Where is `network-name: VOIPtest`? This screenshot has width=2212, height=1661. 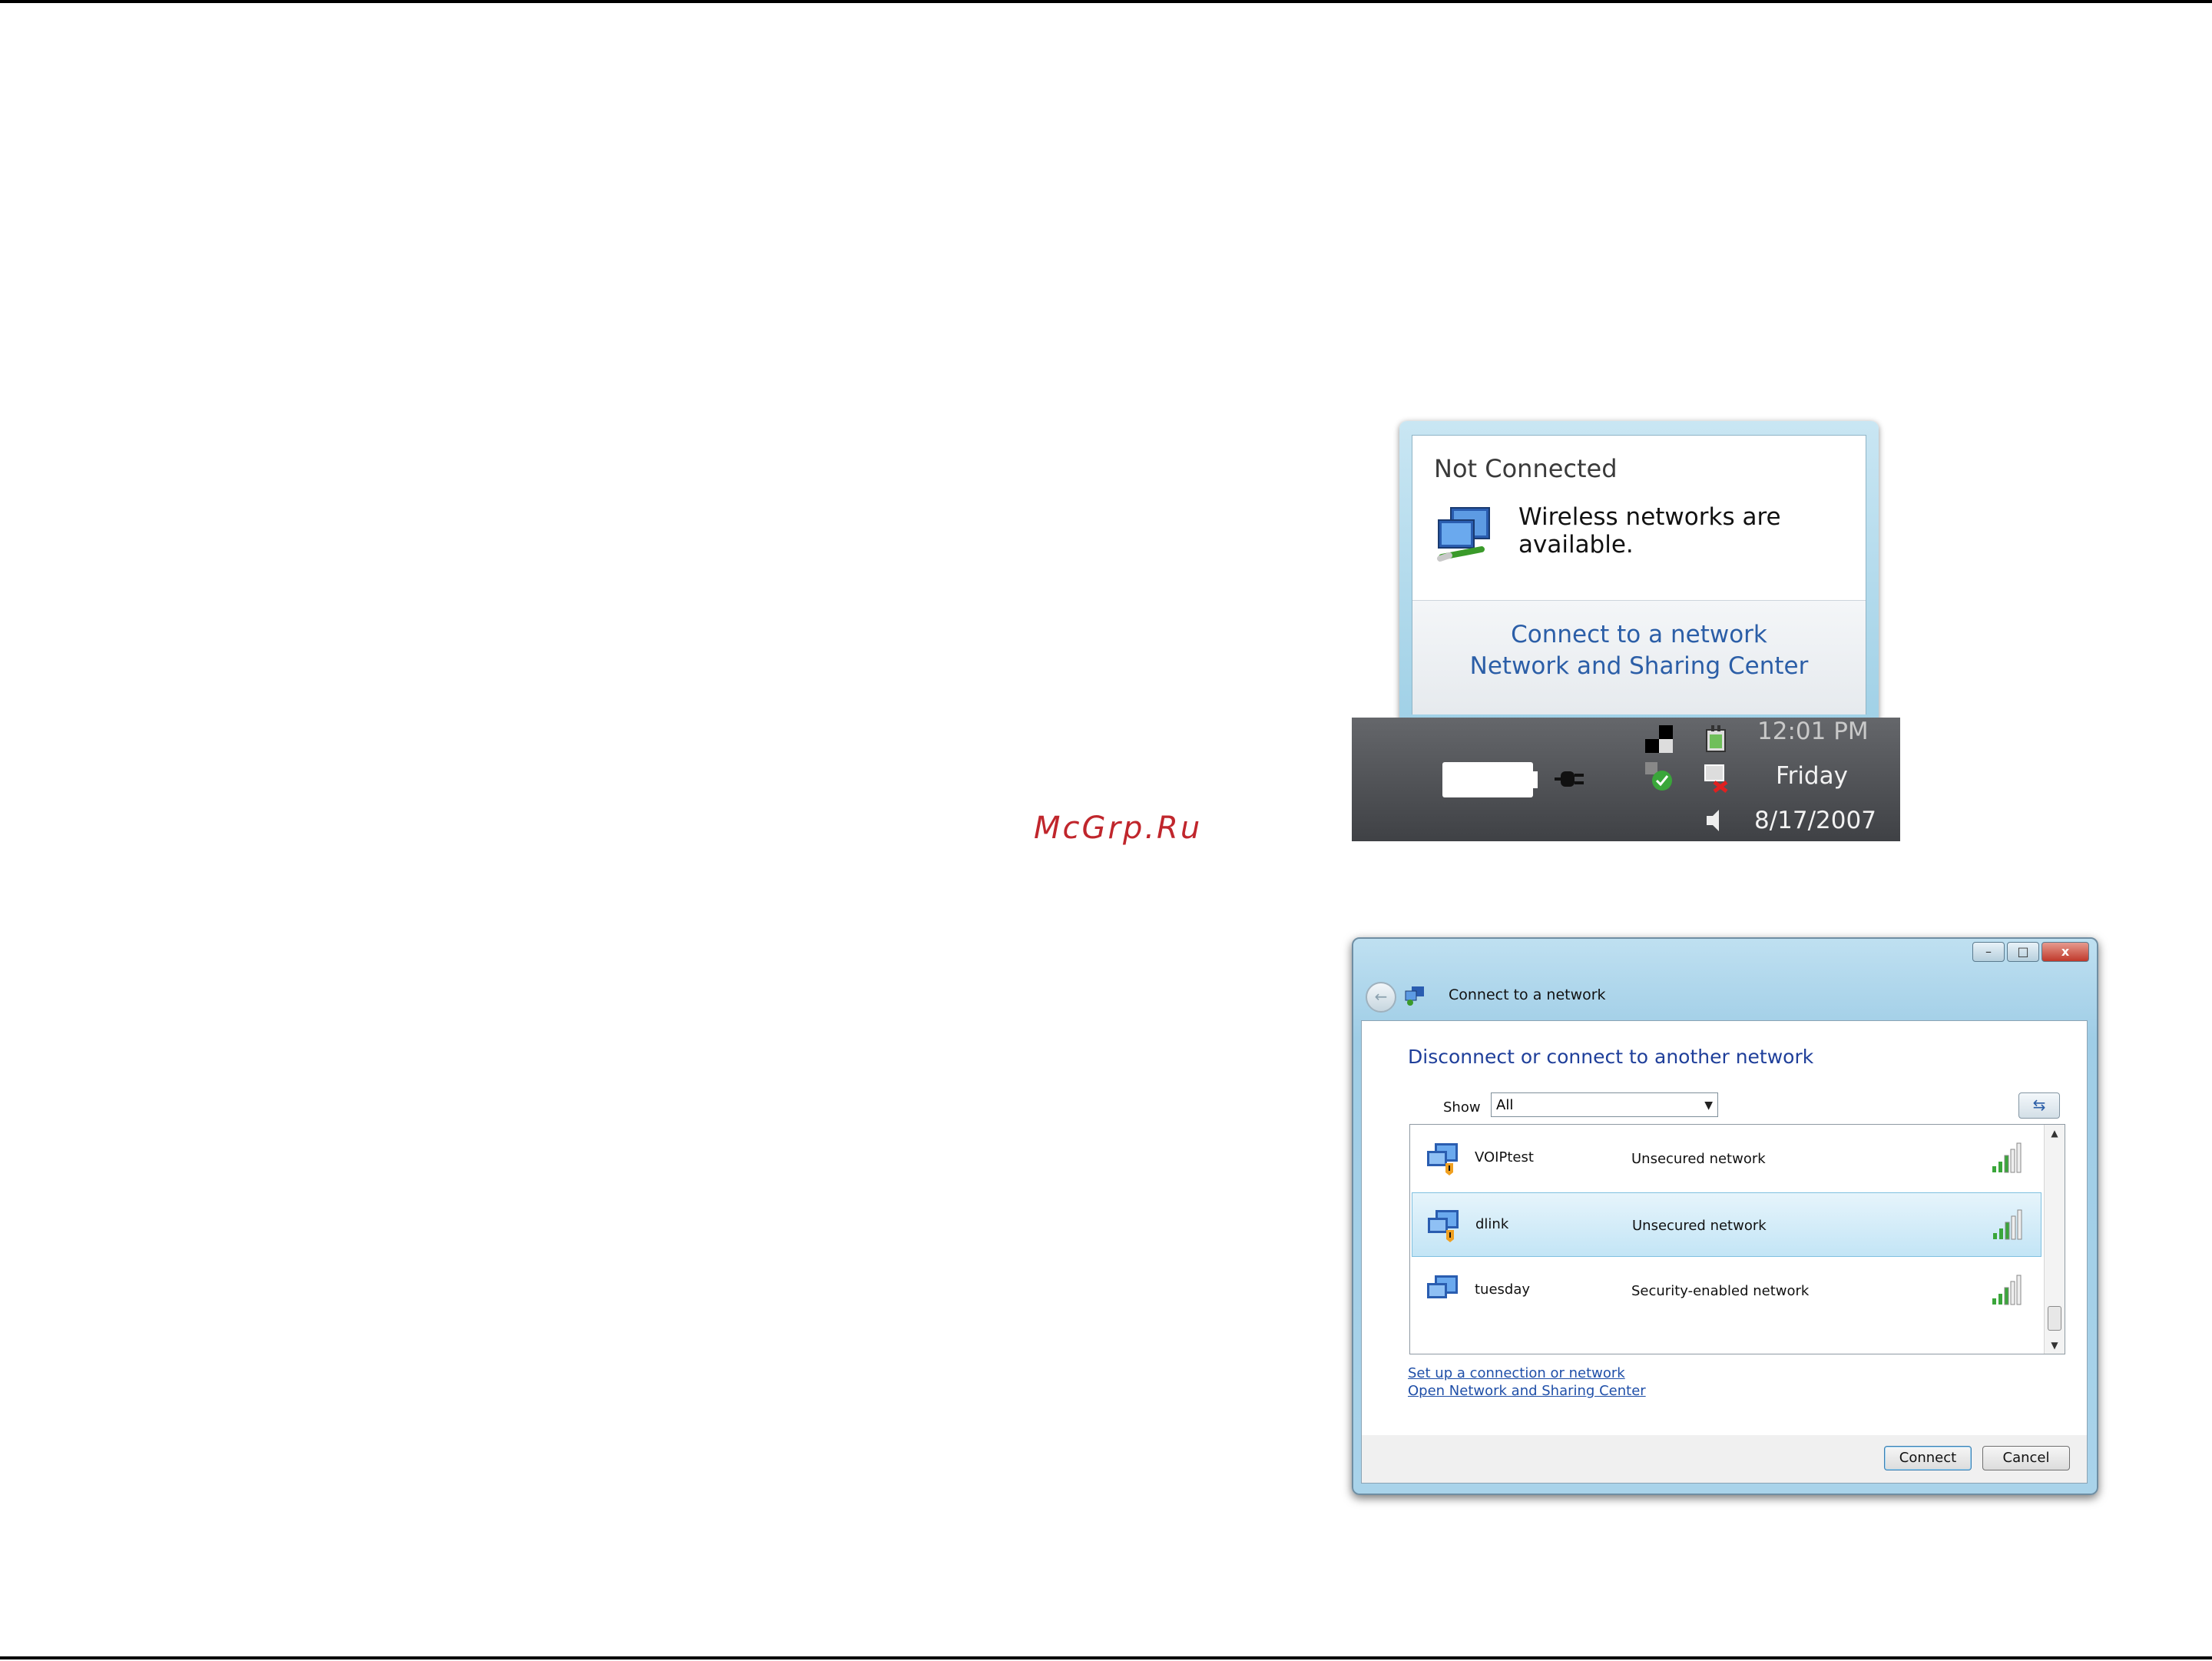
network-name: VOIPtest is located at coordinates (1505, 1157).